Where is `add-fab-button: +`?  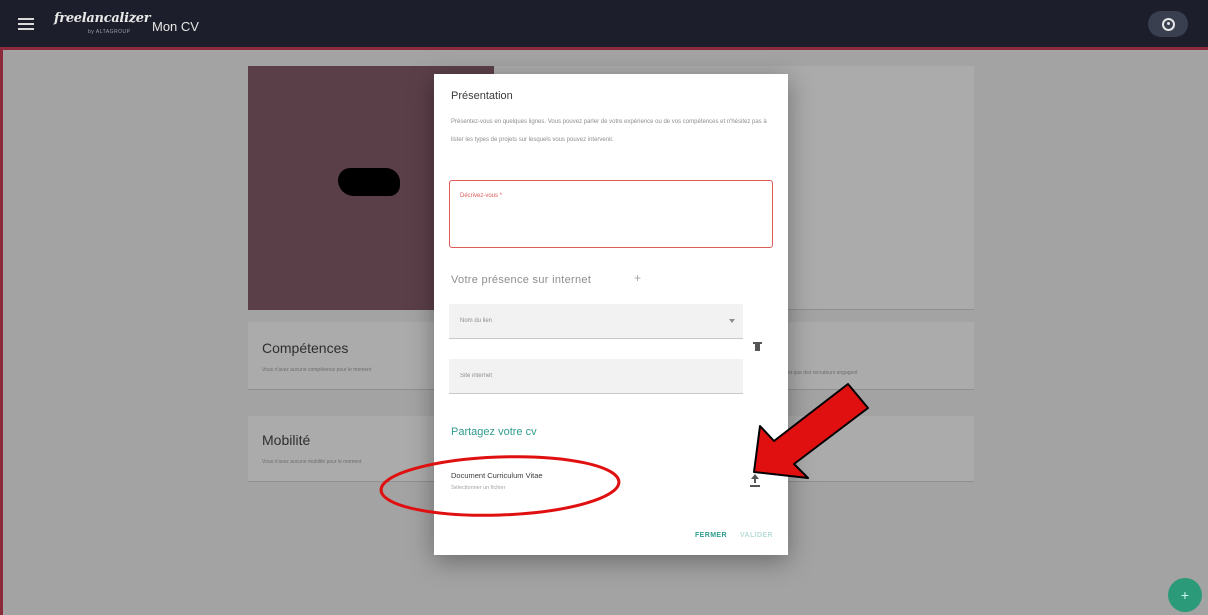 add-fab-button: + is located at coordinates (1185, 595).